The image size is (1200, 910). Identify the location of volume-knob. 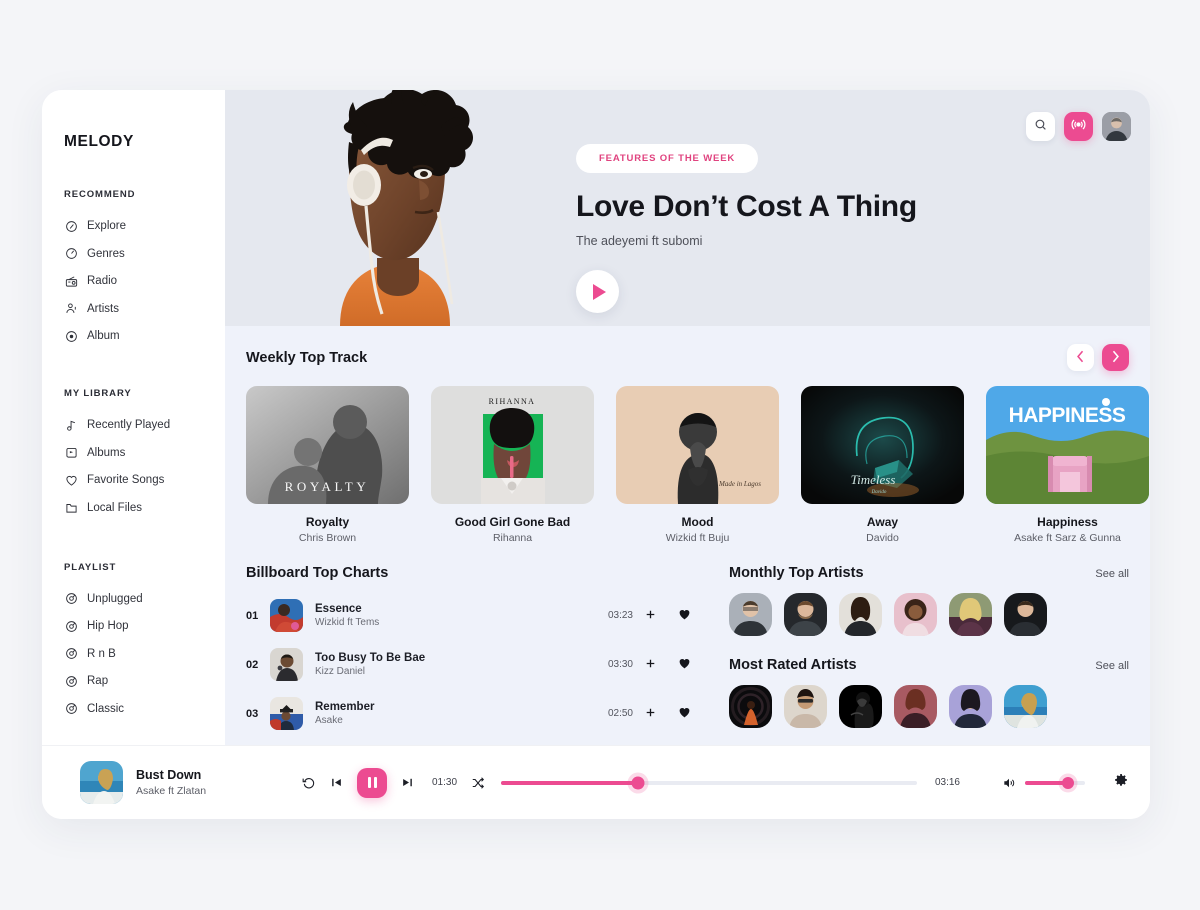
(1068, 782).